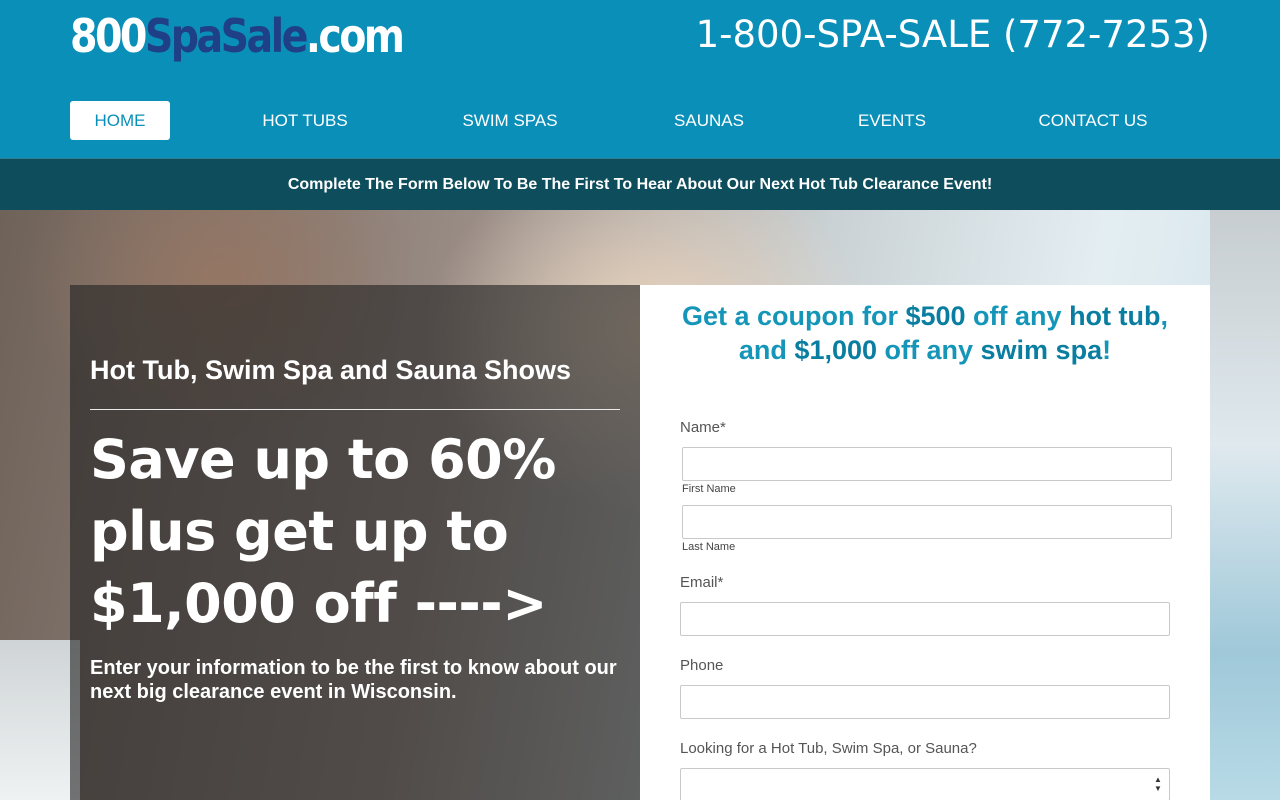  What do you see at coordinates (1107, 350) in the screenshot?
I see `form-title-part: !` at bounding box center [1107, 350].